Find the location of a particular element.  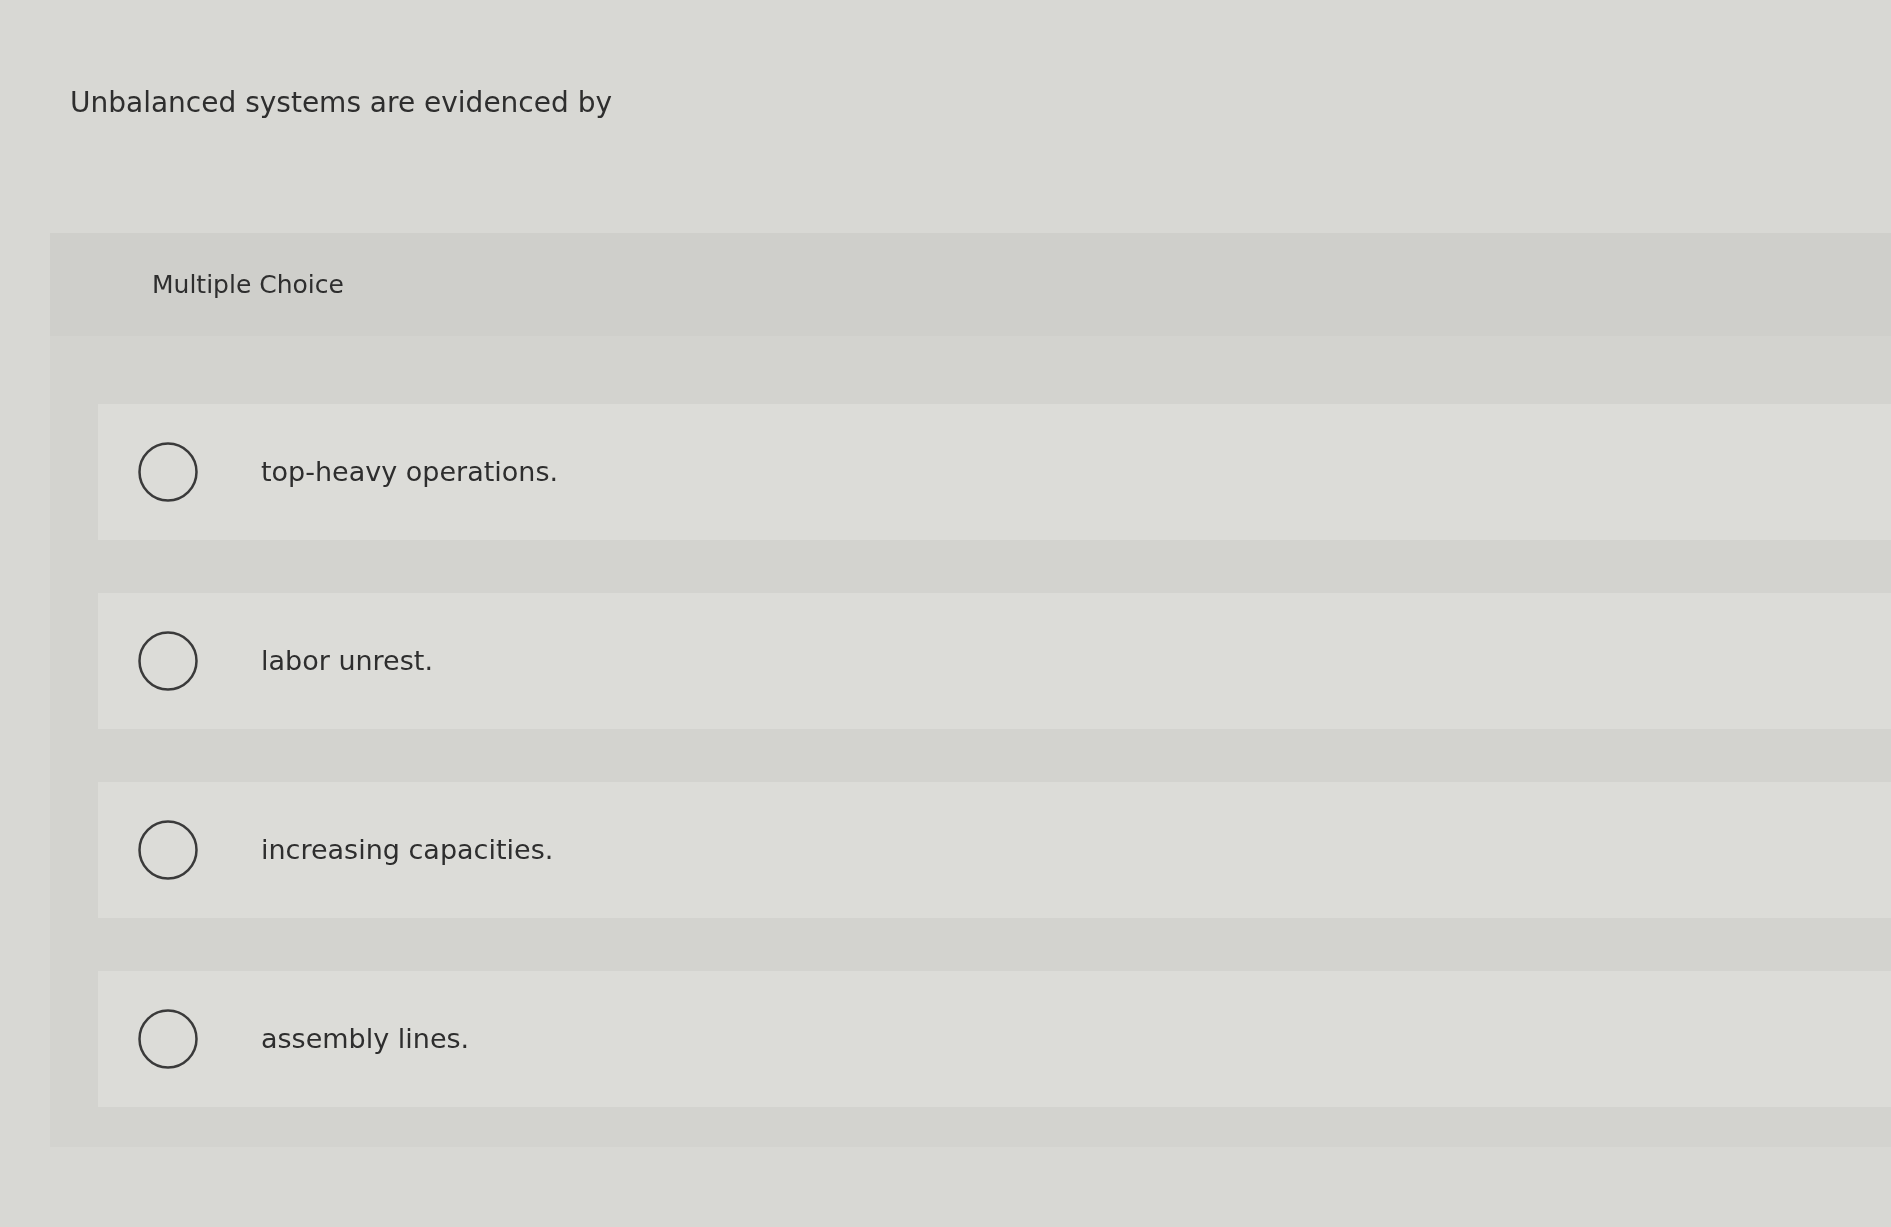

option-text: assembly lines. is located at coordinates (365, 1039).